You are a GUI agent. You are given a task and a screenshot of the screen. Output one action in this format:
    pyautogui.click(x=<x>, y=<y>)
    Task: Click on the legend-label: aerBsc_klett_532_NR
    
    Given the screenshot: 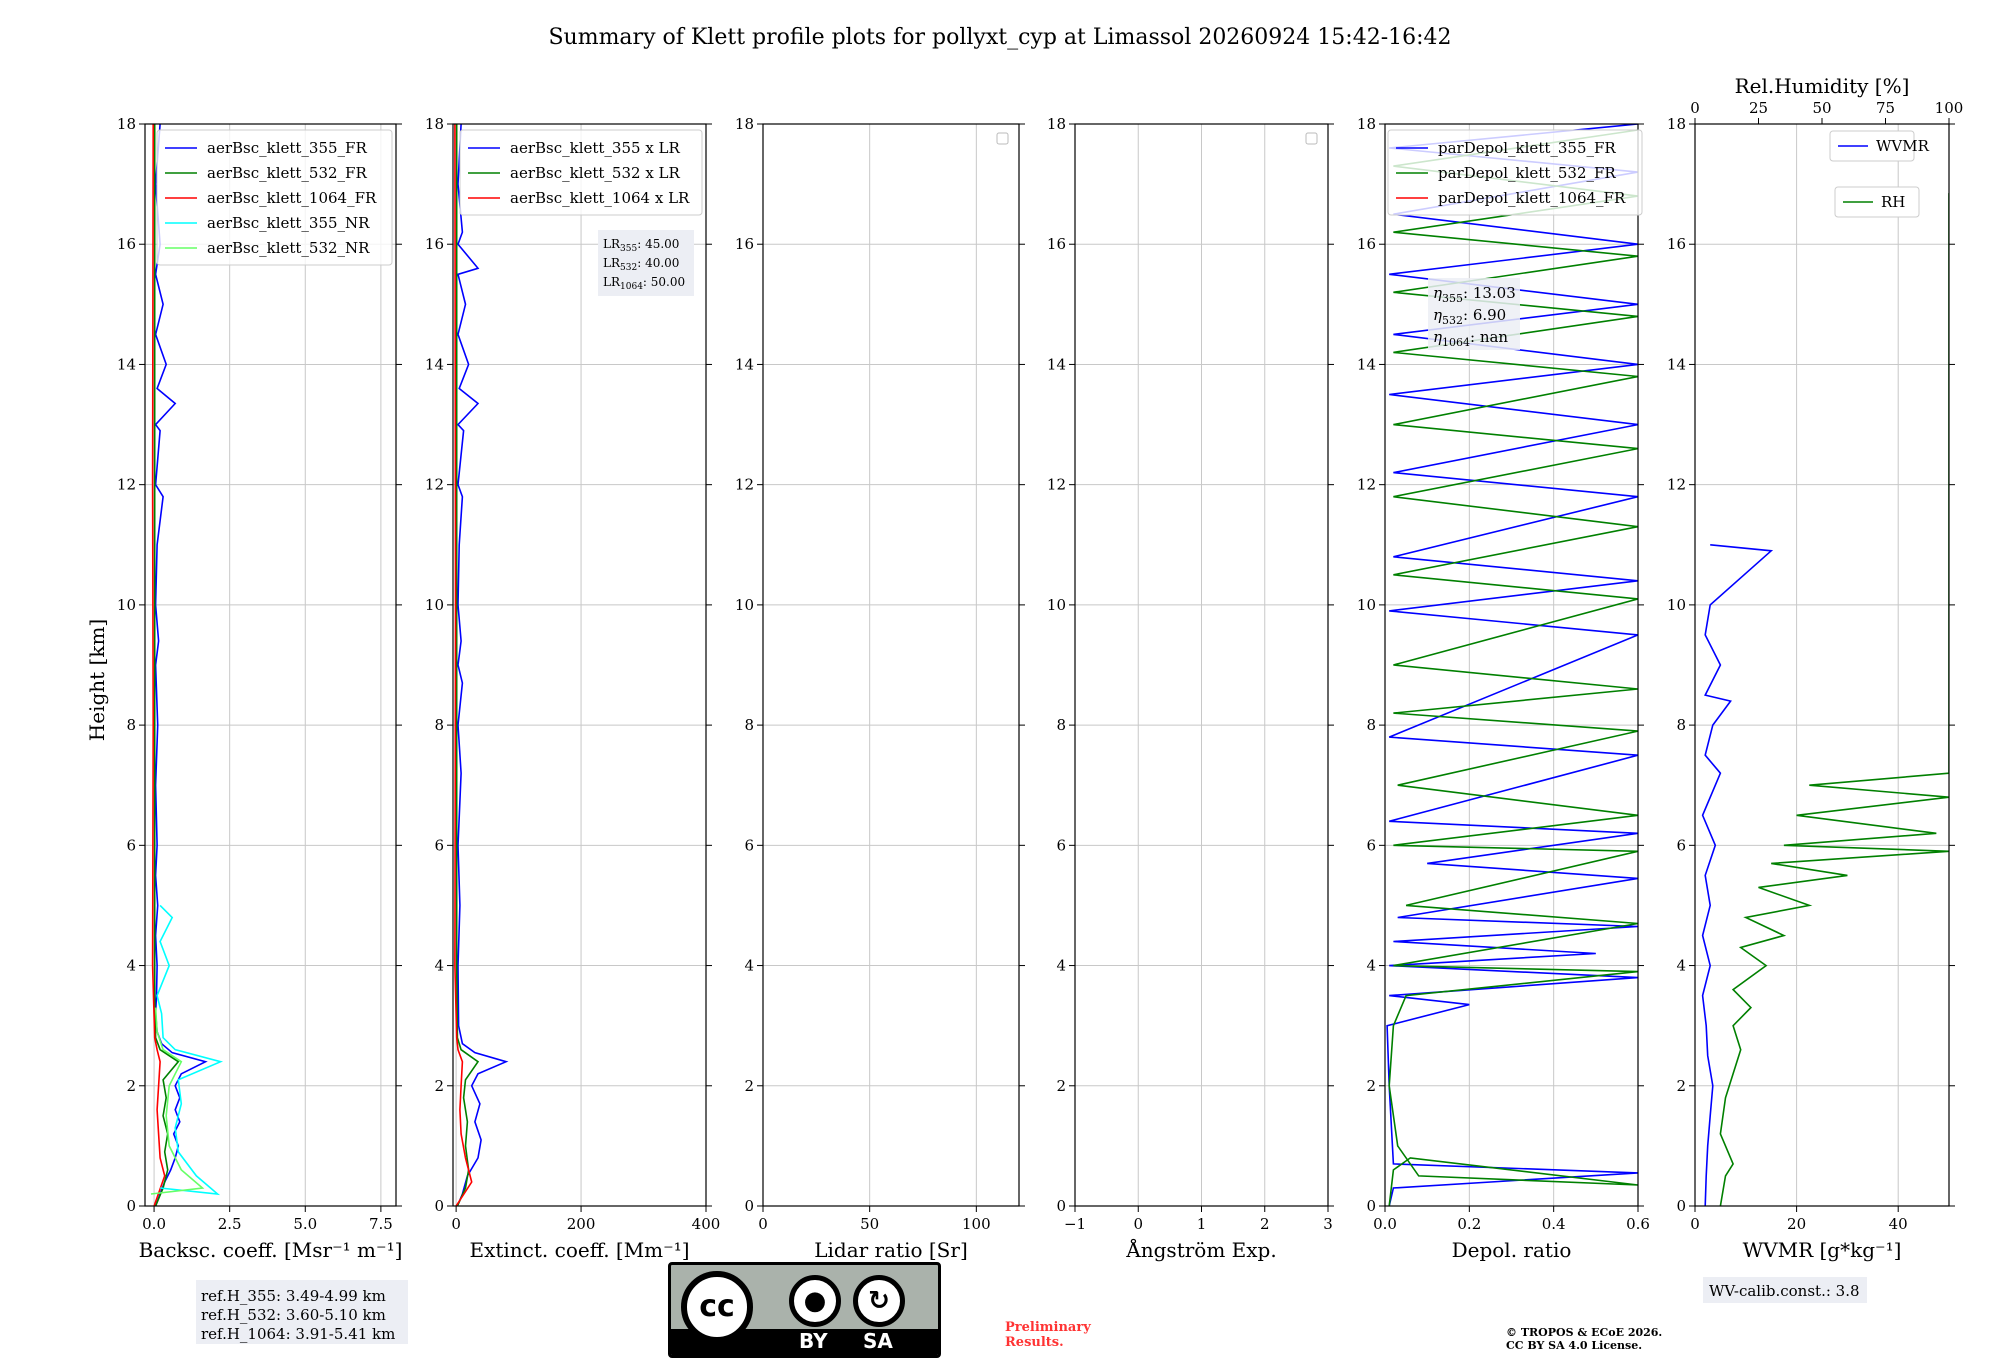 What is the action you would take?
    pyautogui.click(x=288, y=248)
    